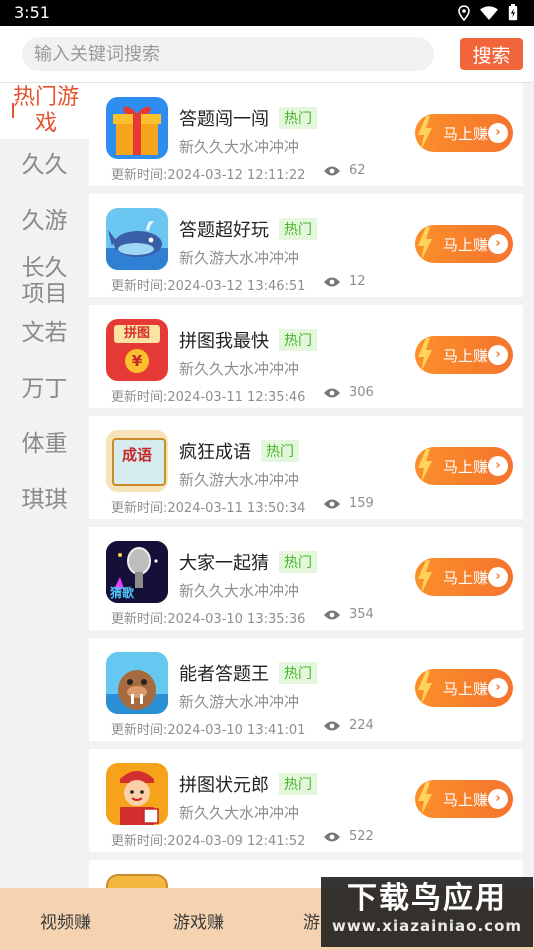 The image size is (534, 950). I want to click on status-icons, so click(488, 12).